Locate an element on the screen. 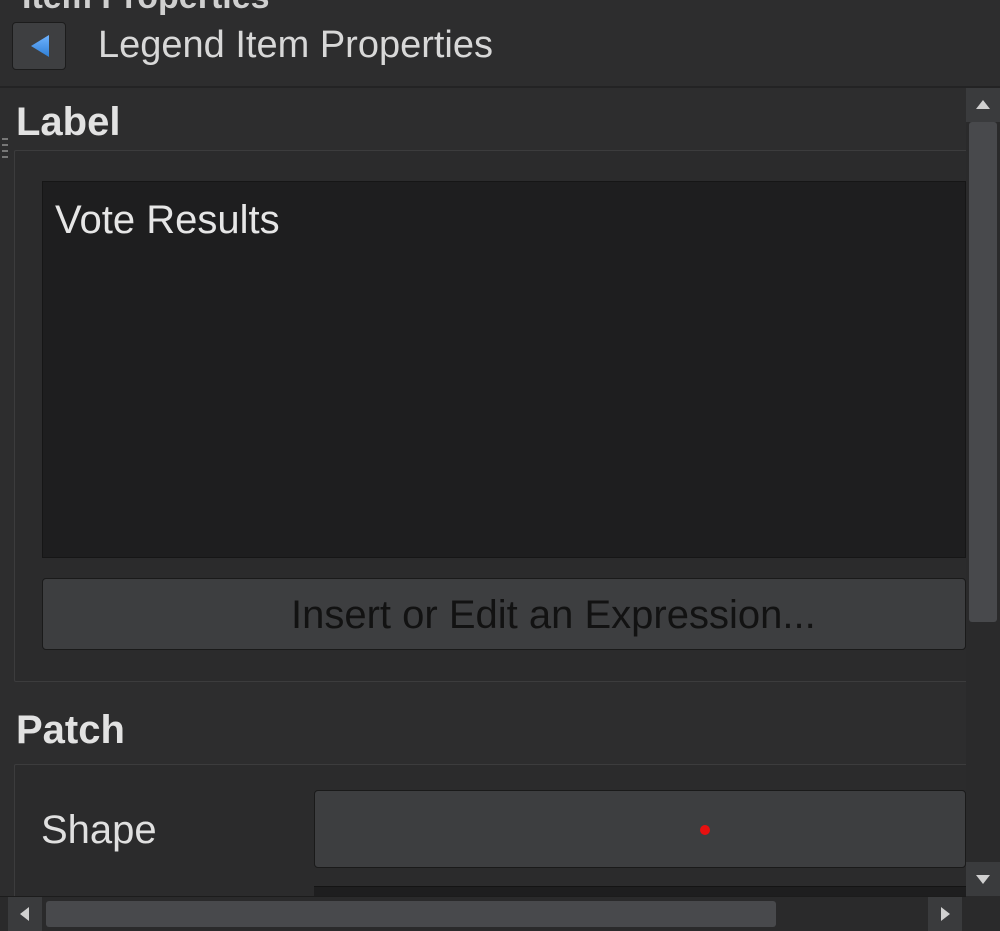 Image resolution: width=1000 pixels, height=931 pixels. arrow-up-icon is located at coordinates (983, 104).